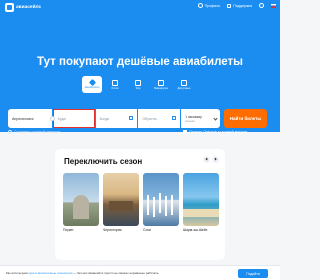  Describe the element at coordinates (103, 161) in the screenshot. I see `season-title: Переключить сезон` at that location.